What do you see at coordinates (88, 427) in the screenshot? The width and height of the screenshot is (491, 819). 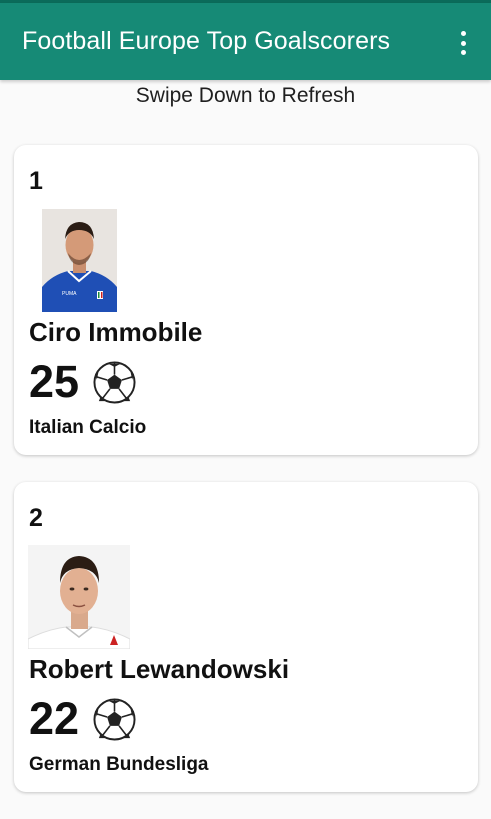 I see `league-name: Italian Calcio` at bounding box center [88, 427].